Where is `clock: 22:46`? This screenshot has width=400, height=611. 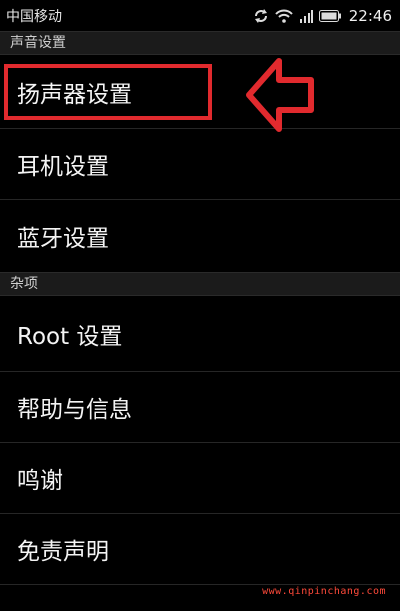
clock: 22:46 is located at coordinates (370, 16).